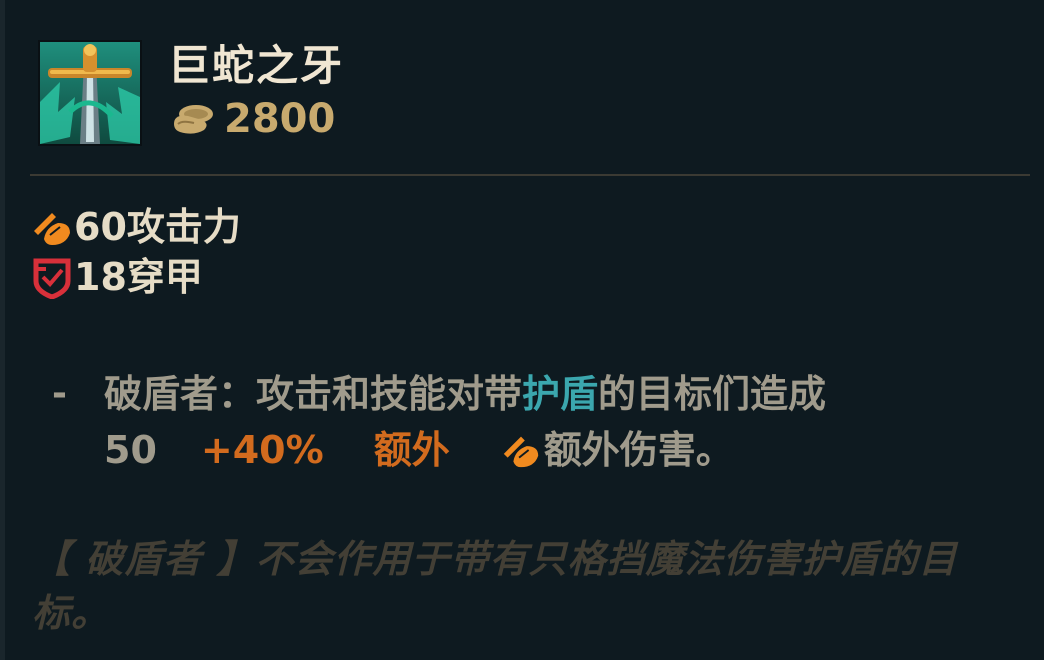 The width and height of the screenshot is (1044, 660). I want to click on item-name: 巨蛇之牙, so click(256, 65).